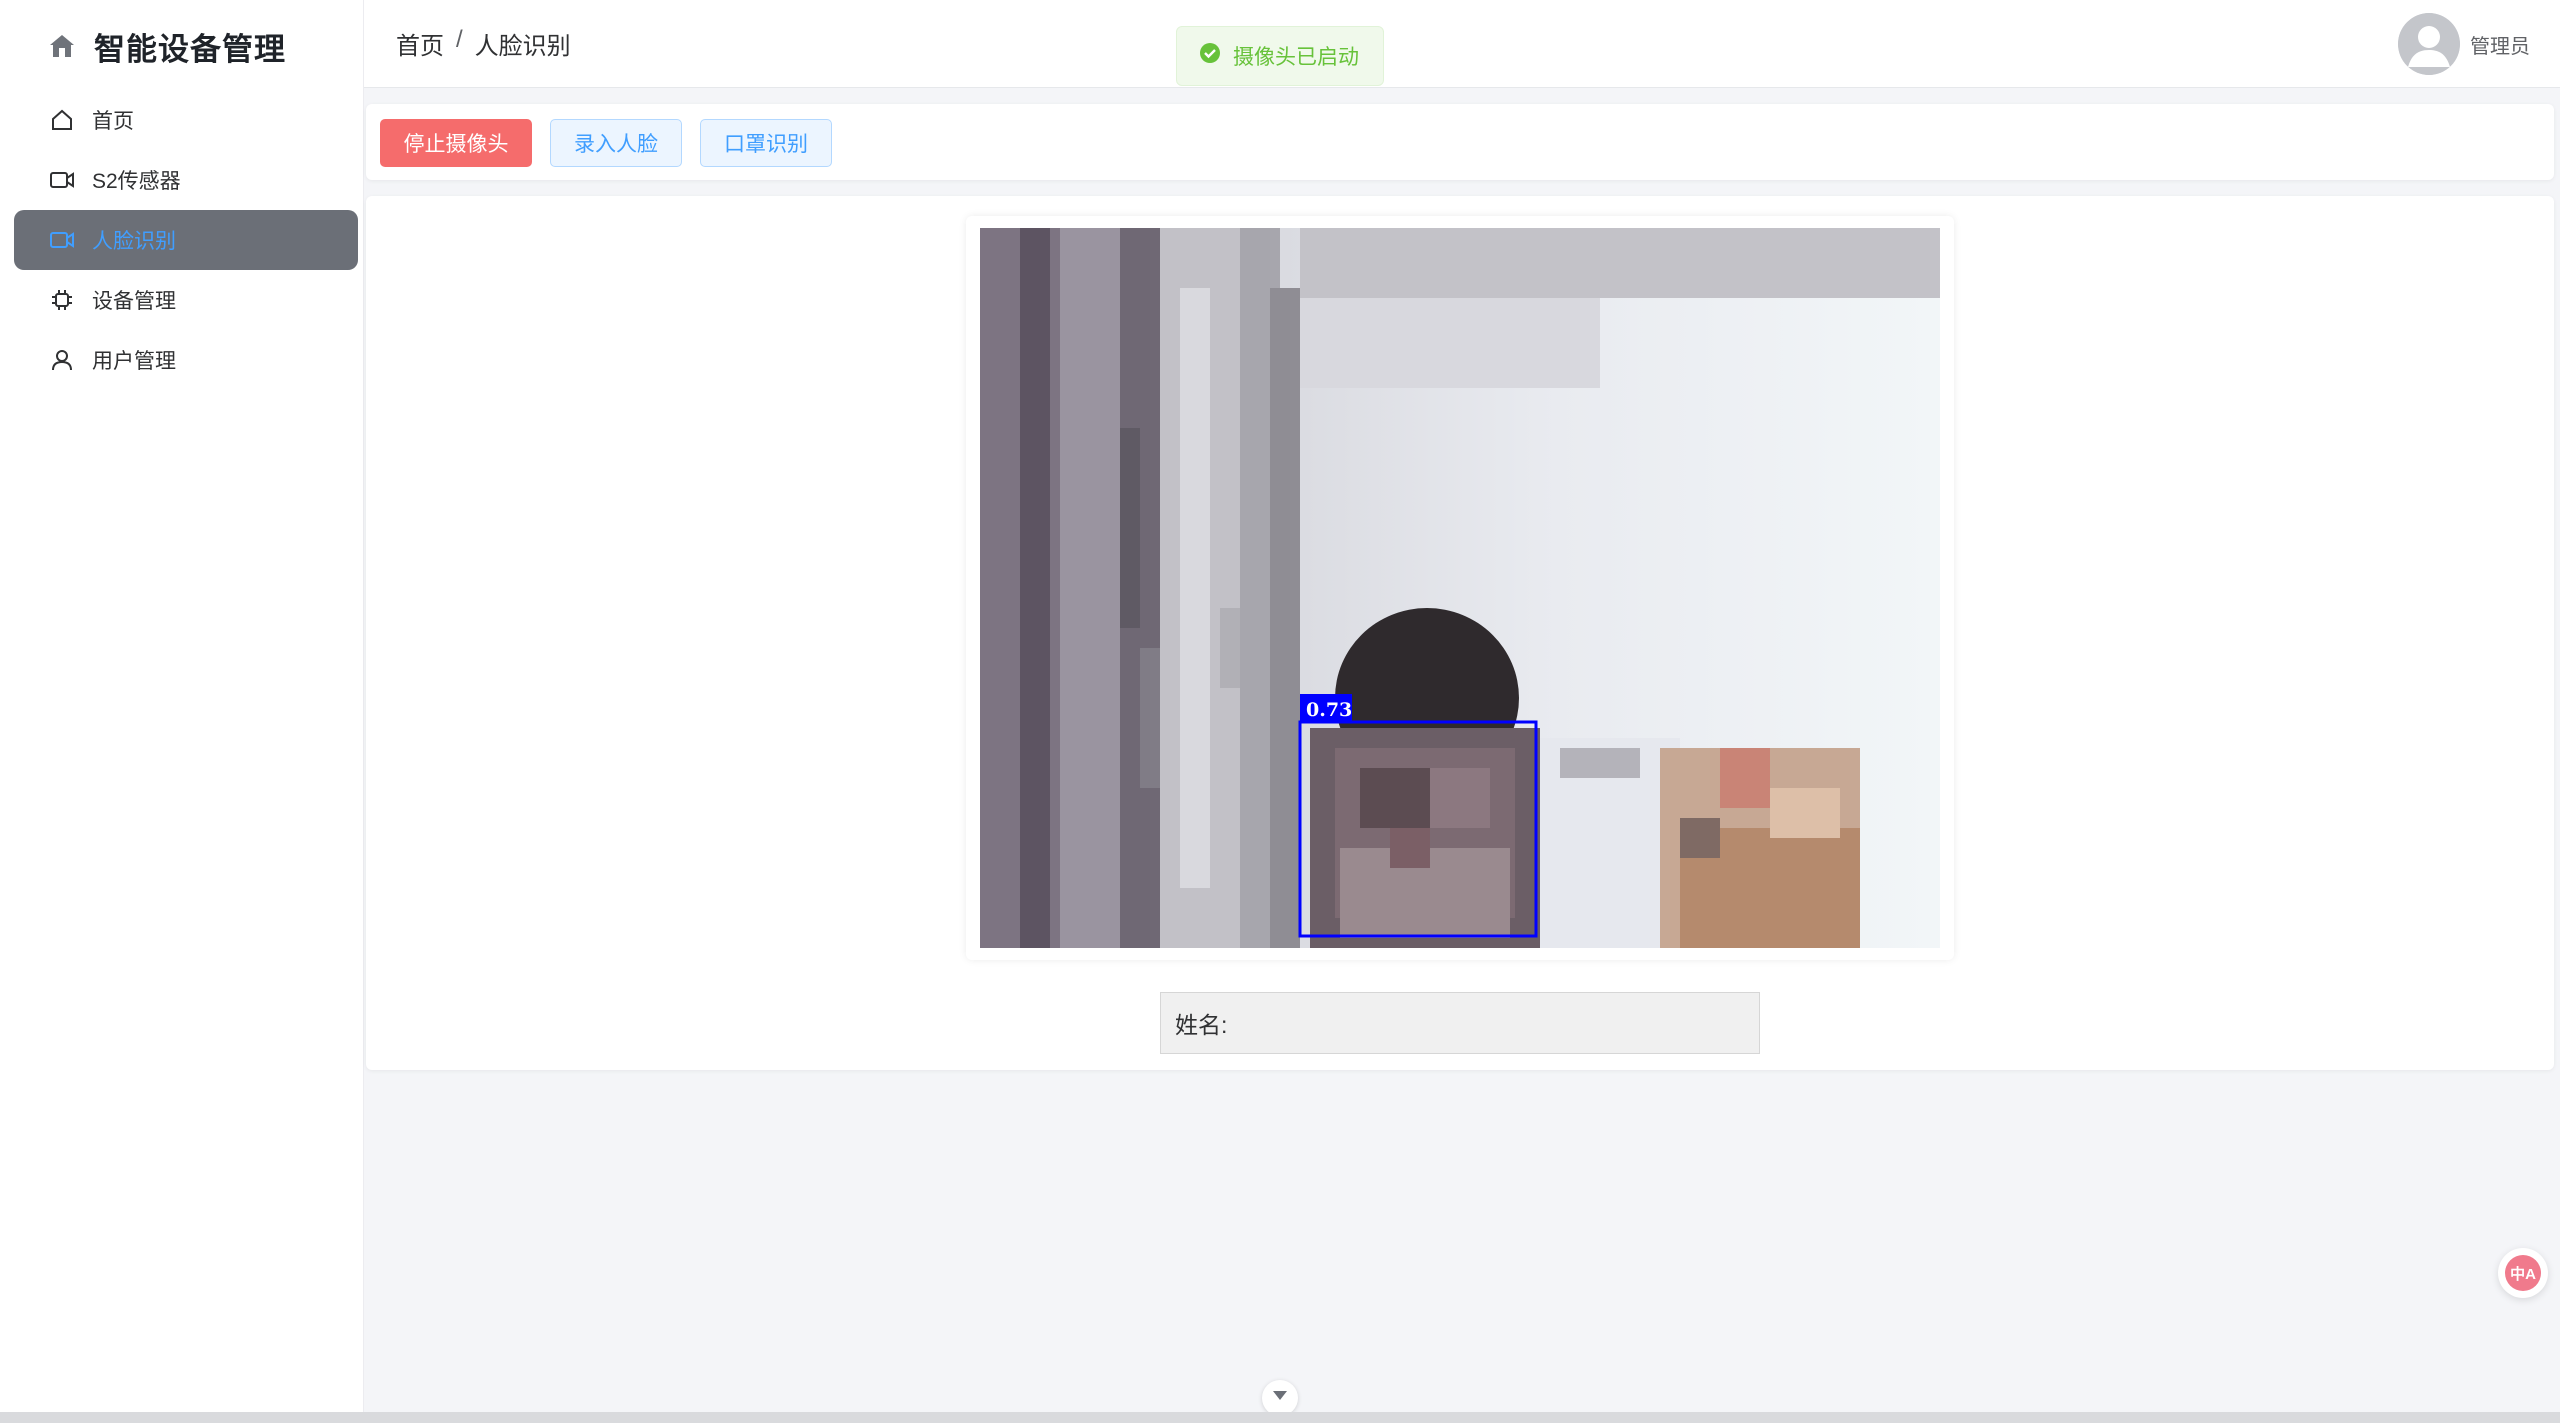  I want to click on recognized-name-field: 姓名:, so click(1460, 1023).